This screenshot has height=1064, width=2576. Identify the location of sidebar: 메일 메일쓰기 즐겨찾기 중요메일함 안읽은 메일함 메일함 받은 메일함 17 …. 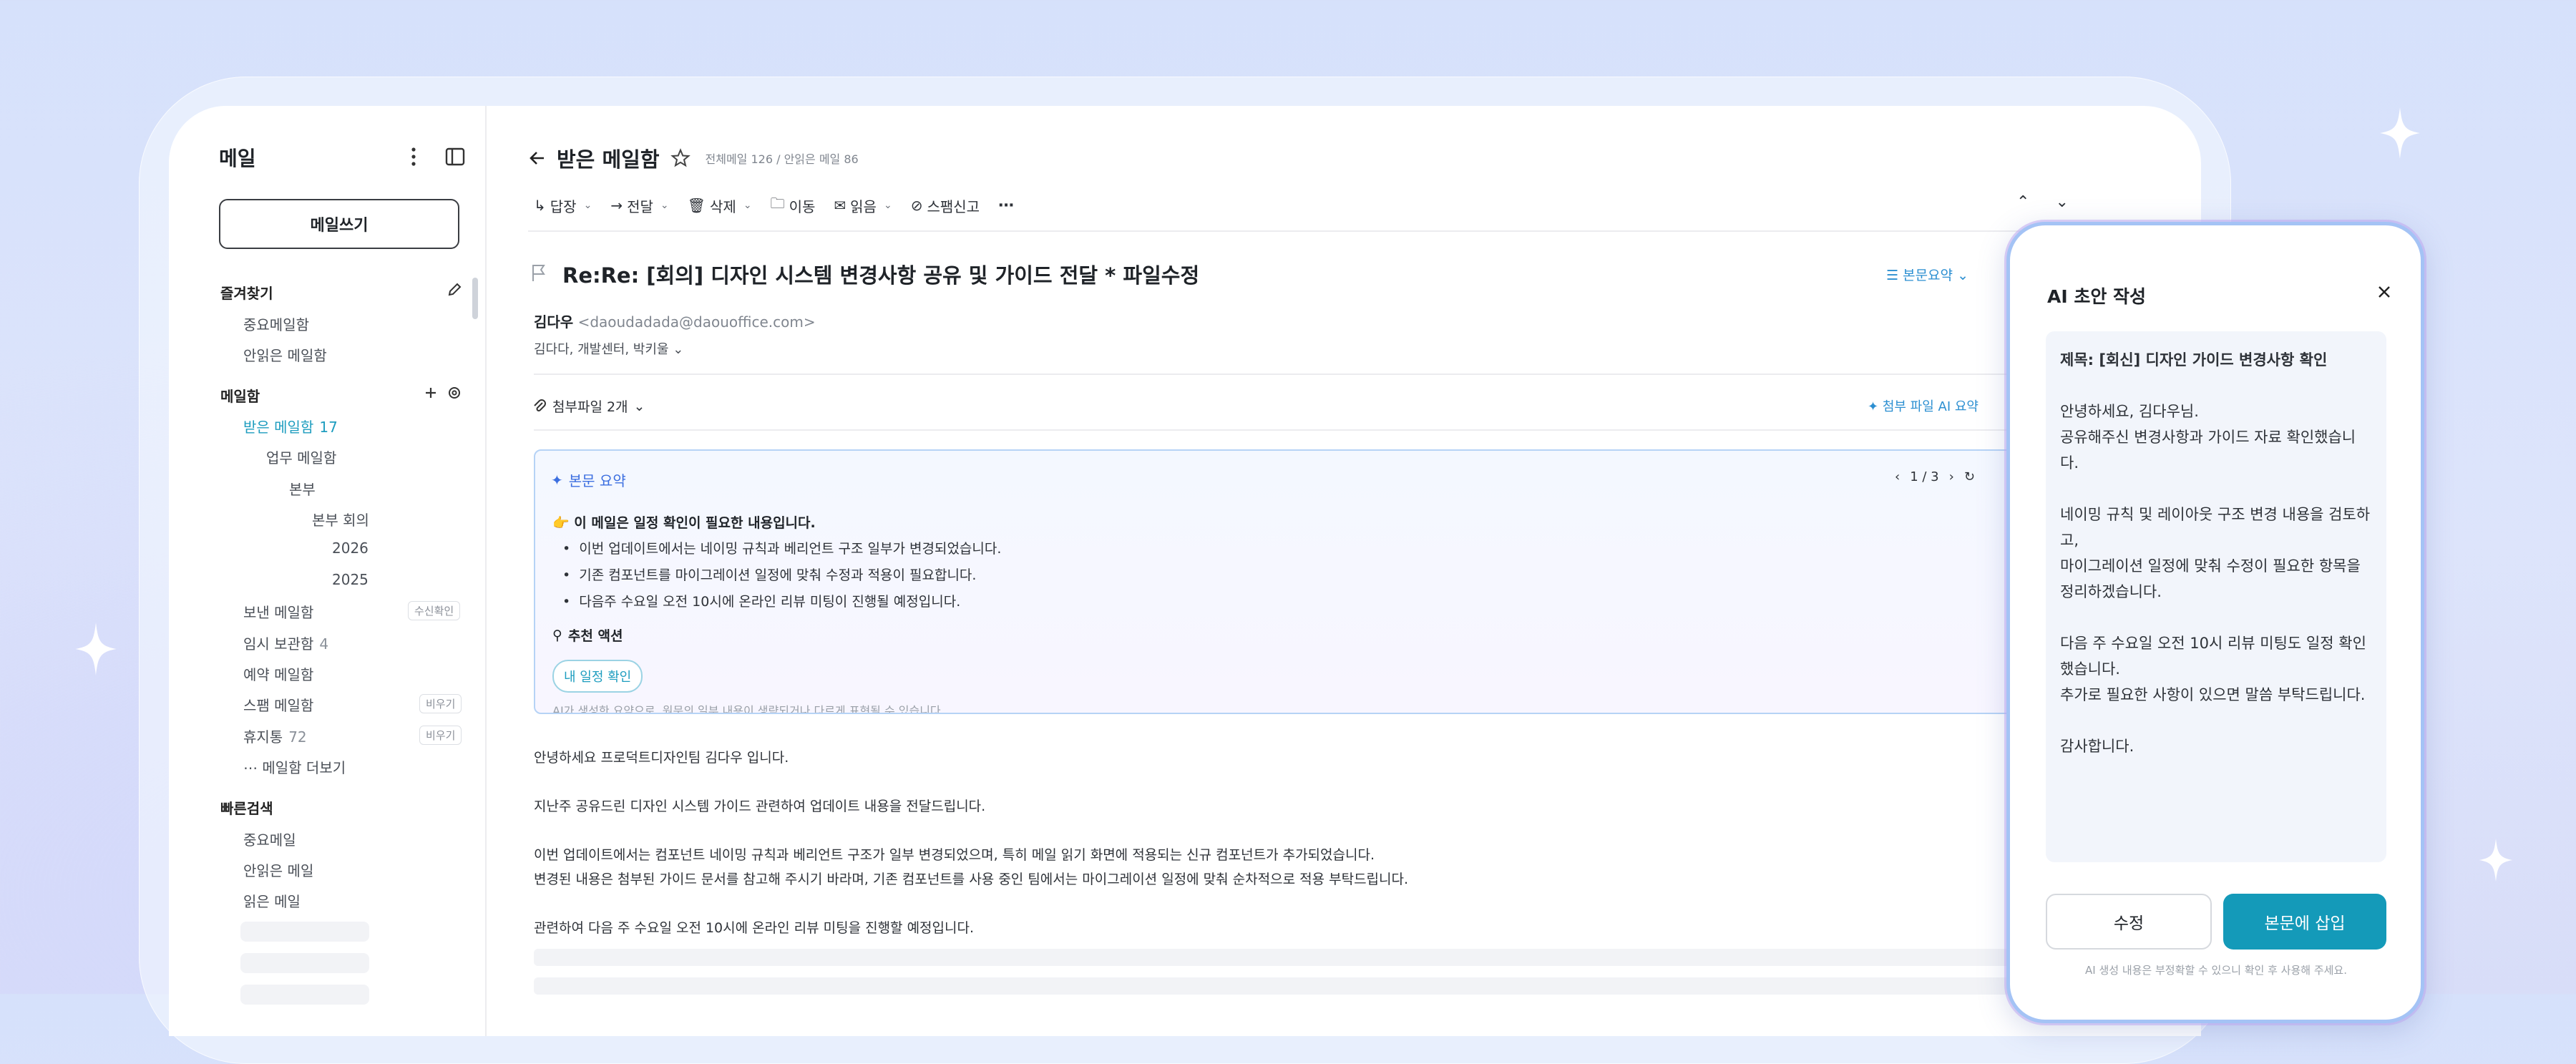
(328, 571).